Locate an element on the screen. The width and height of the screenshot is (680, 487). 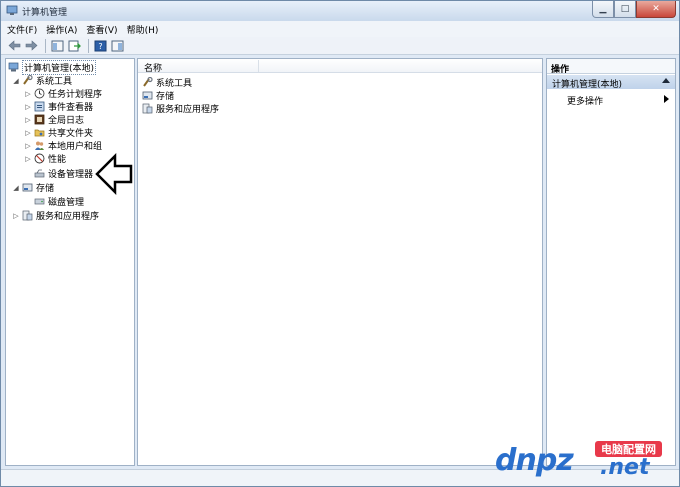
tree-item-label: 设备管理器 is located at coordinates (71, 175).